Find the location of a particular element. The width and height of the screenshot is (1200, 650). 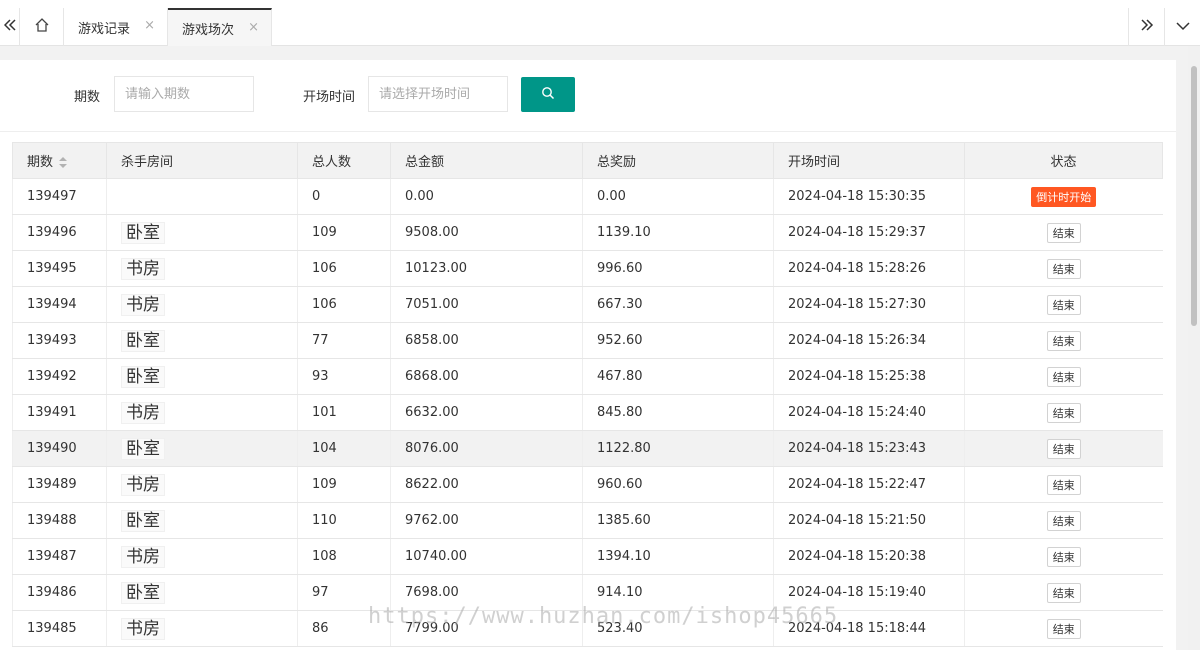

cell-period: 139494 is located at coordinates (59, 304).